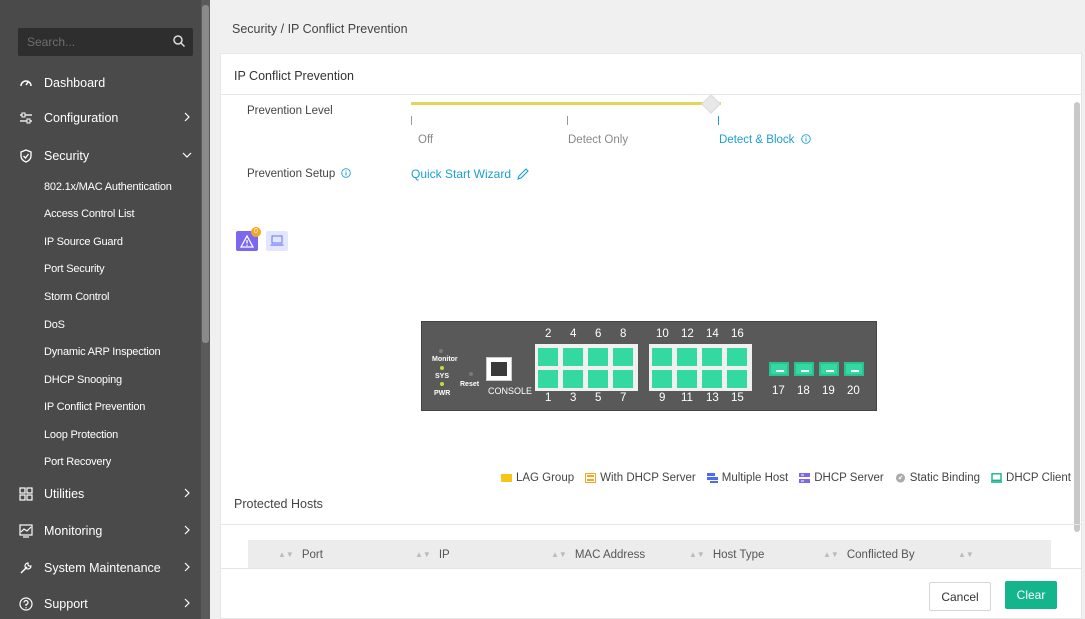 Image resolution: width=1085 pixels, height=619 pixels. Describe the element at coordinates (425, 140) in the screenshot. I see `level-off: Off` at that location.